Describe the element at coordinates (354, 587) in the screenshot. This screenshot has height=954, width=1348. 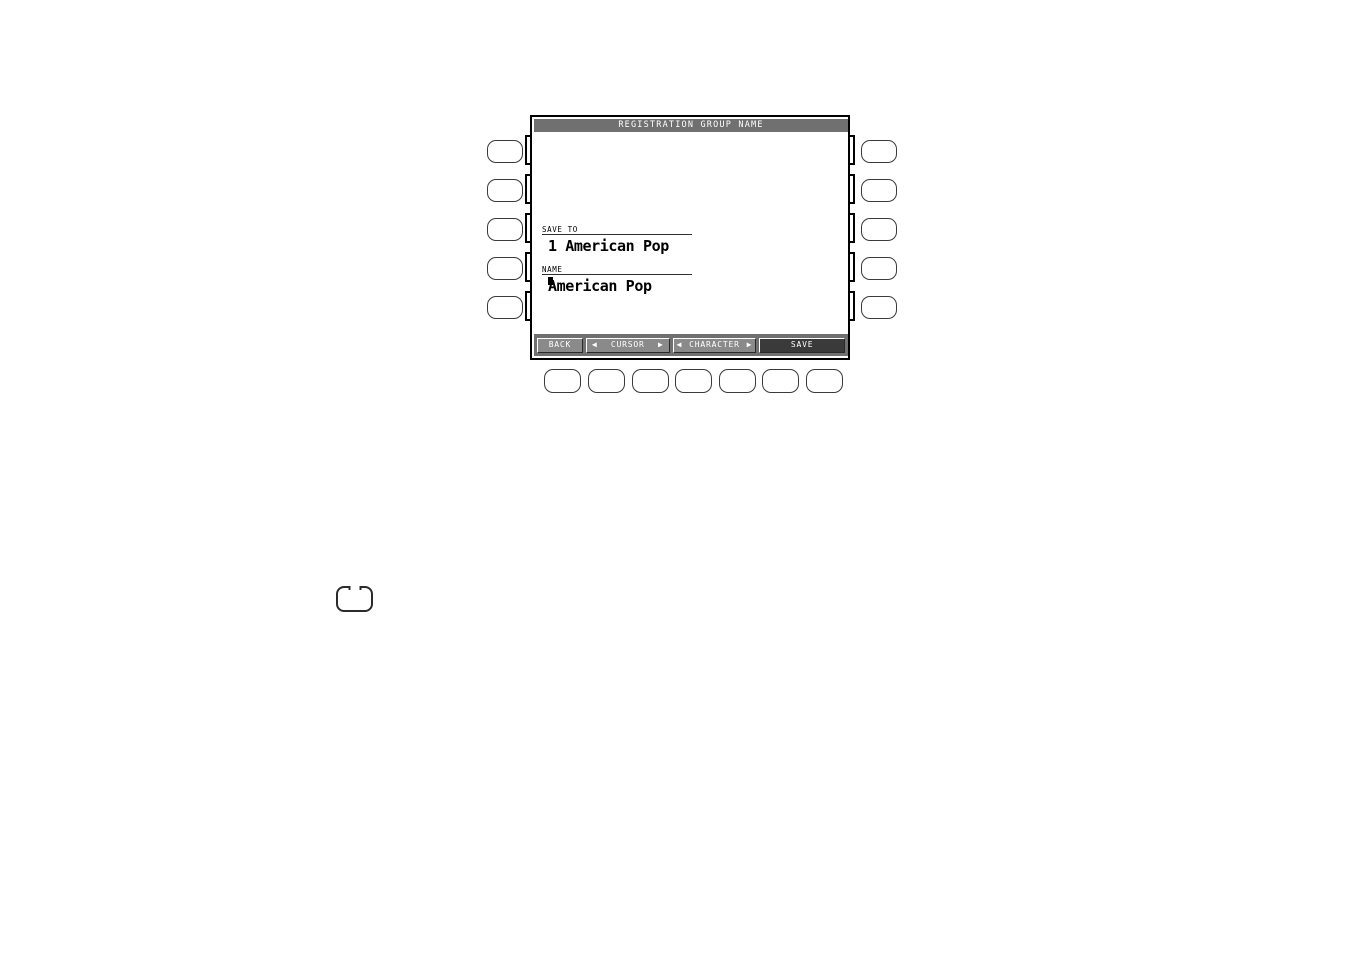
I see `exit-button-notch` at that location.